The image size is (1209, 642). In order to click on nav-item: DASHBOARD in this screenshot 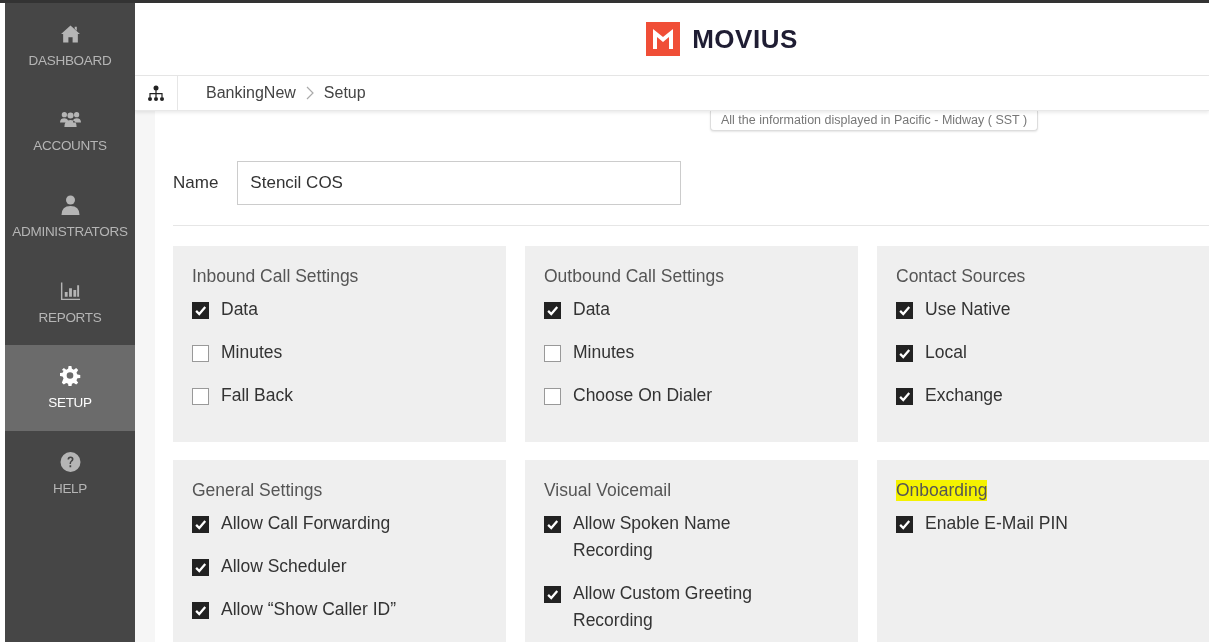, I will do `click(70, 46)`.